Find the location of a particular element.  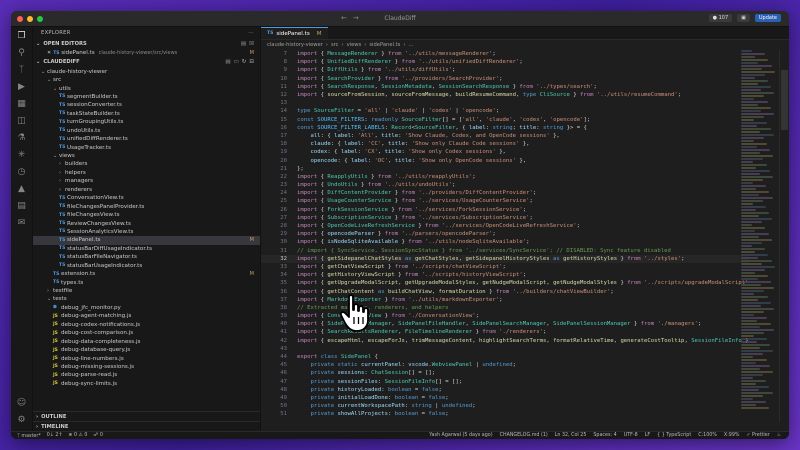

tree-item: JS debug-agent-matching.js is located at coordinates (146, 316).